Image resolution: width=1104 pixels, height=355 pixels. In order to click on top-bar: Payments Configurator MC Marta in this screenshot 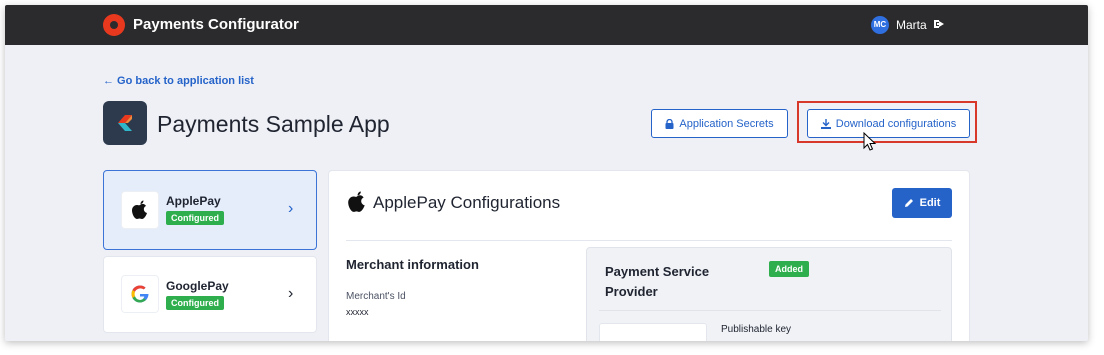, I will do `click(546, 25)`.